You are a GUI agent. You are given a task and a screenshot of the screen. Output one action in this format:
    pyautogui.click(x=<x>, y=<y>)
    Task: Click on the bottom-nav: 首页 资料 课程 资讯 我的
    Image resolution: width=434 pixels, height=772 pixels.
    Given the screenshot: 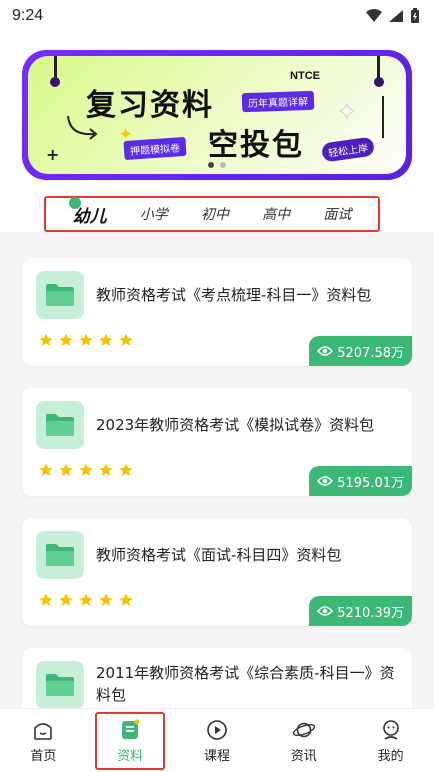 What is the action you would take?
    pyautogui.click(x=217, y=740)
    